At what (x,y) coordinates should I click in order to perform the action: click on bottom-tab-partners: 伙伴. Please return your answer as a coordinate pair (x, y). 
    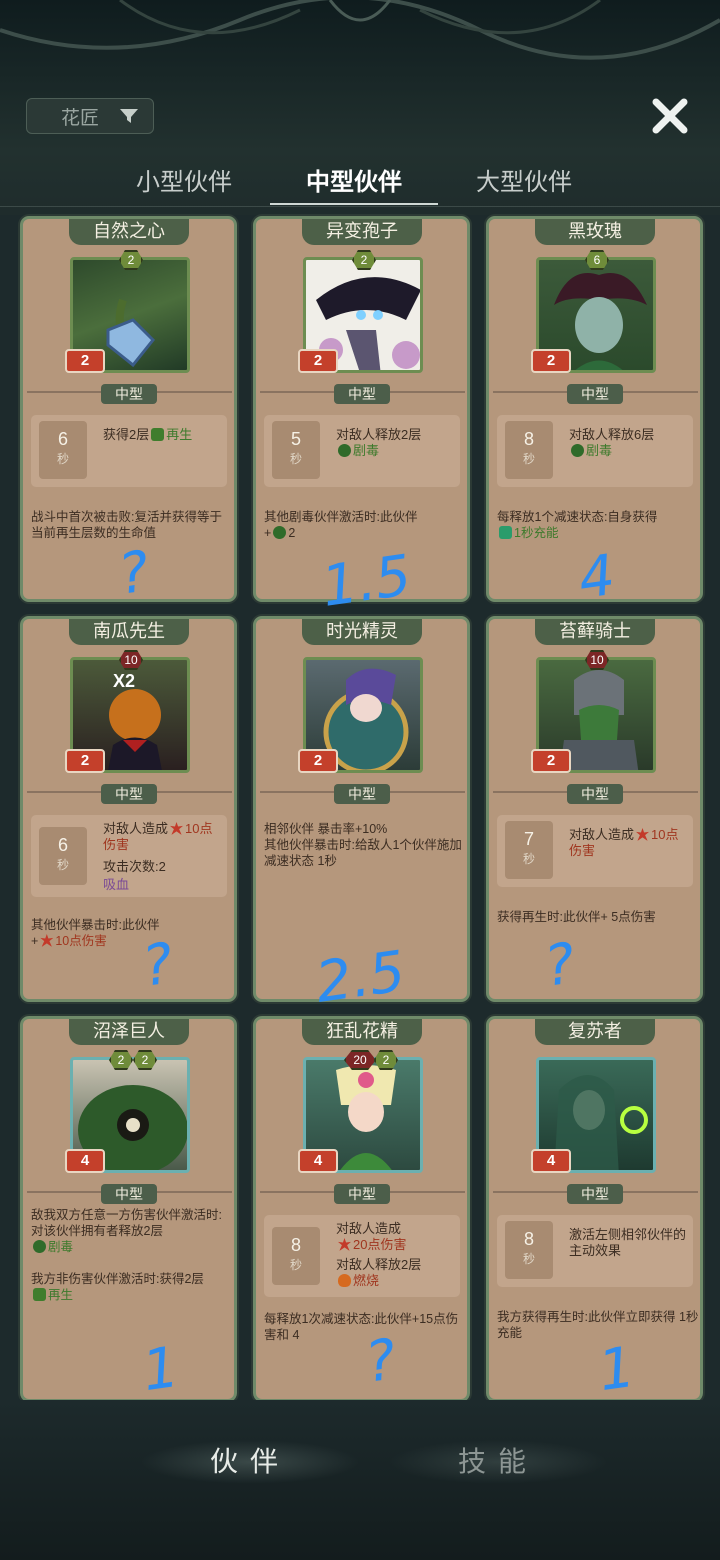
    Looking at the image, I should click on (250, 1462).